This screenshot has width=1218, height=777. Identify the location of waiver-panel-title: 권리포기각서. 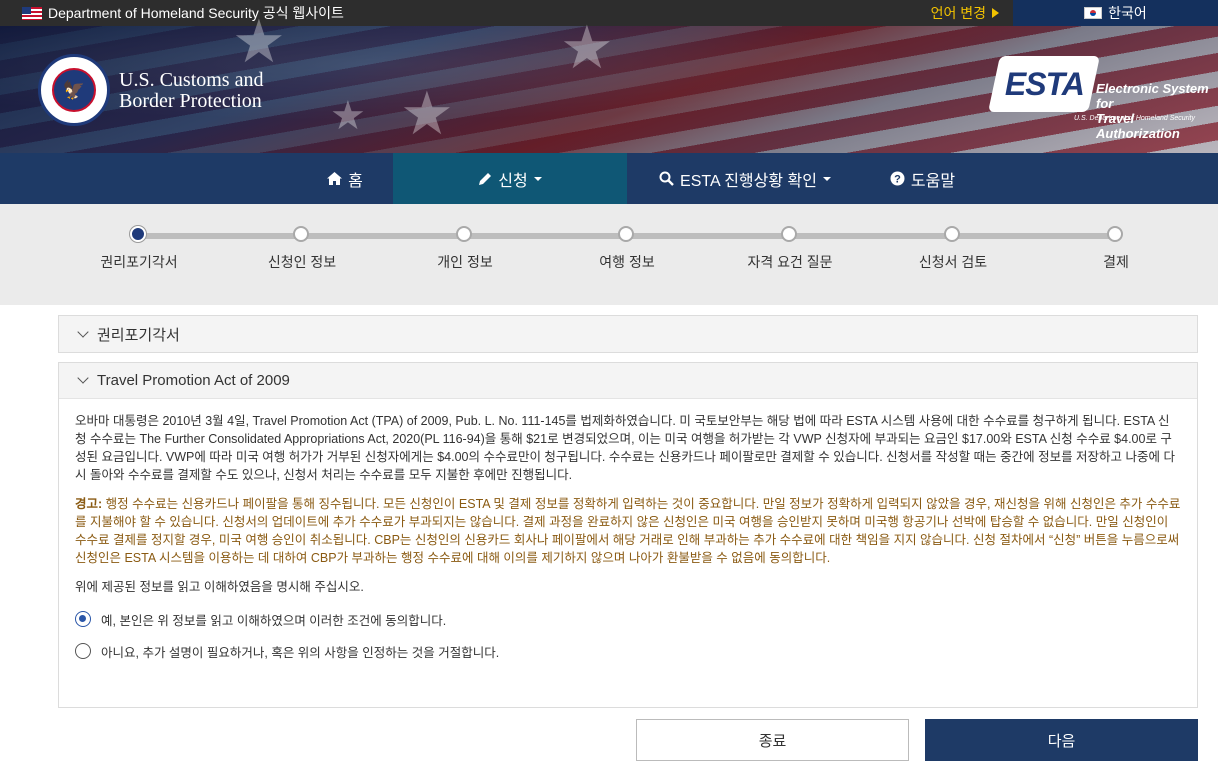
(138, 335).